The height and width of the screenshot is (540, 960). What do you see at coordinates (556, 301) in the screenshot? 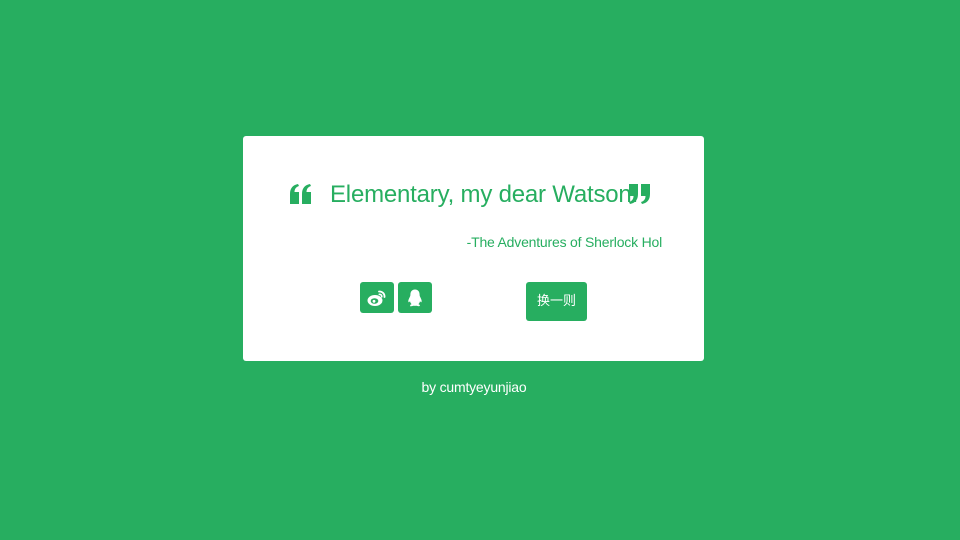
I see `new-quote-button: 换一则` at bounding box center [556, 301].